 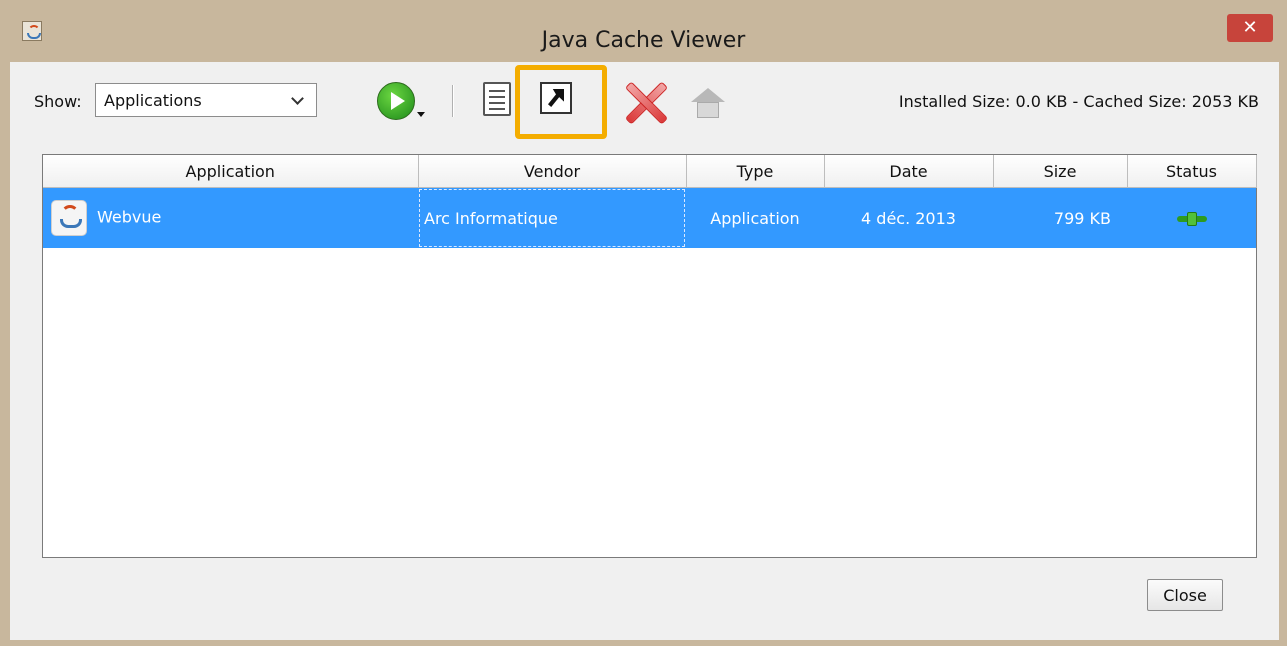 I want to click on cell-status, so click(x=1191, y=217).